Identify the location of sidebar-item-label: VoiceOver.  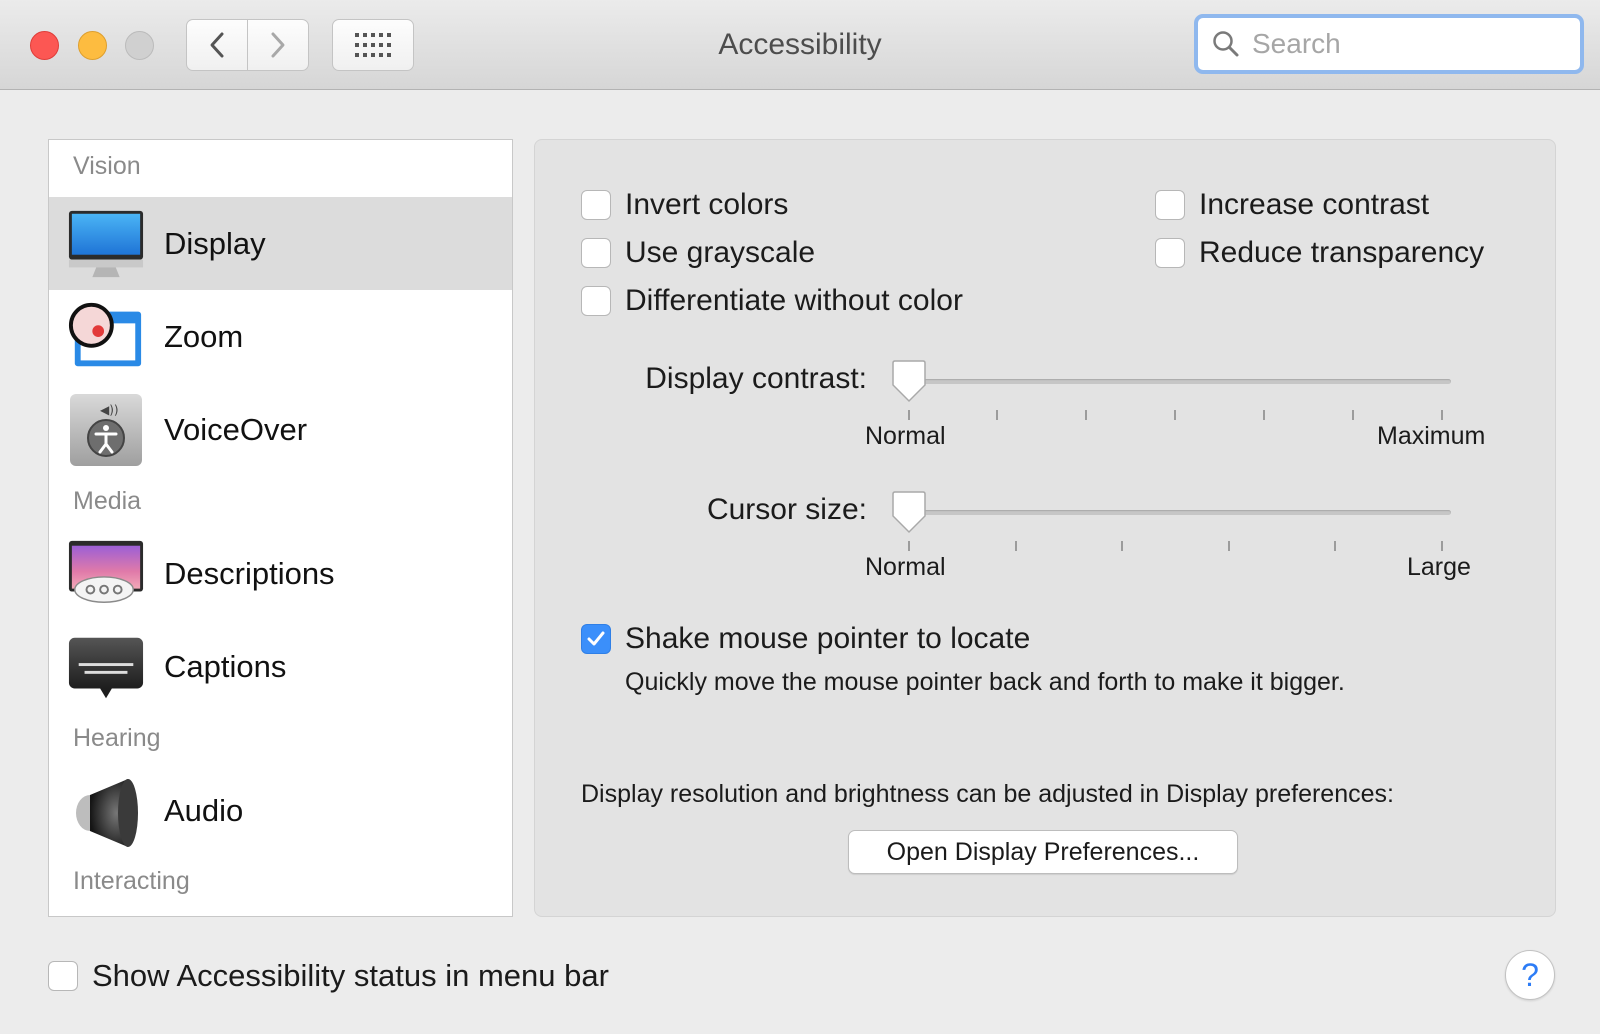
(236, 429).